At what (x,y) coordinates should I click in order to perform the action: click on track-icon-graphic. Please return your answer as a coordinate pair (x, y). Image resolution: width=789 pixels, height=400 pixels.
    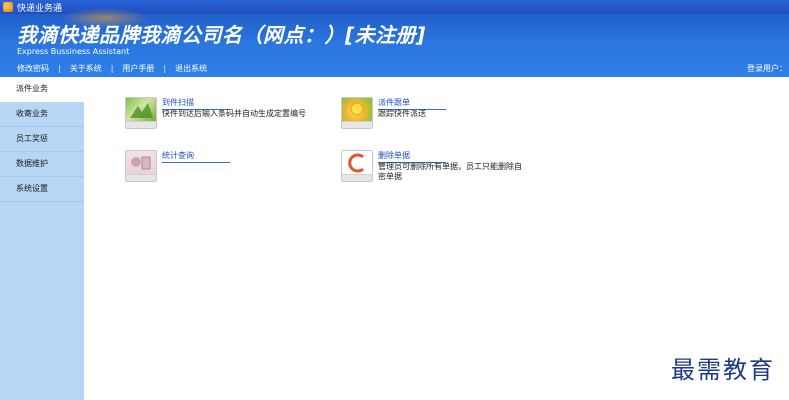
    Looking at the image, I should click on (357, 109).